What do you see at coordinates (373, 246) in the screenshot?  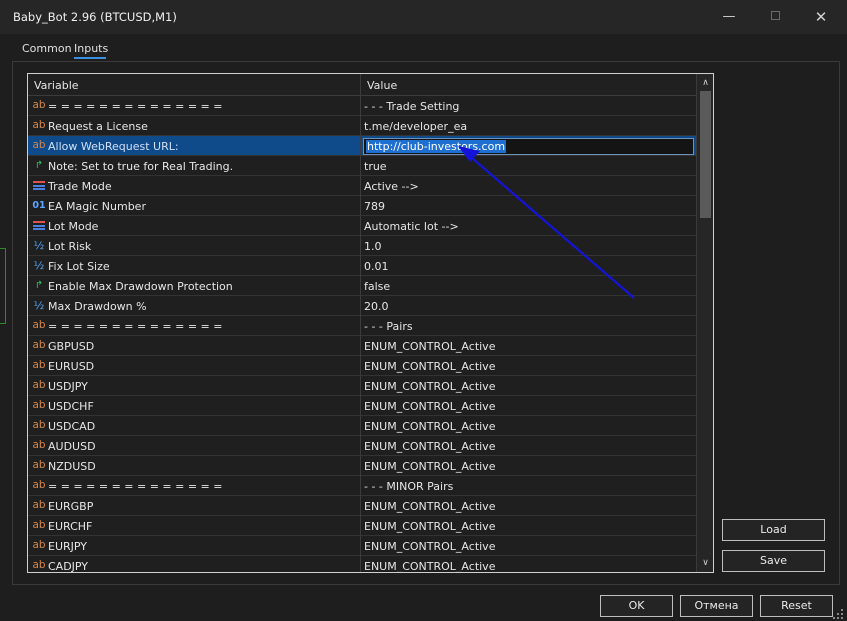 I see `row-value: 1.0` at bounding box center [373, 246].